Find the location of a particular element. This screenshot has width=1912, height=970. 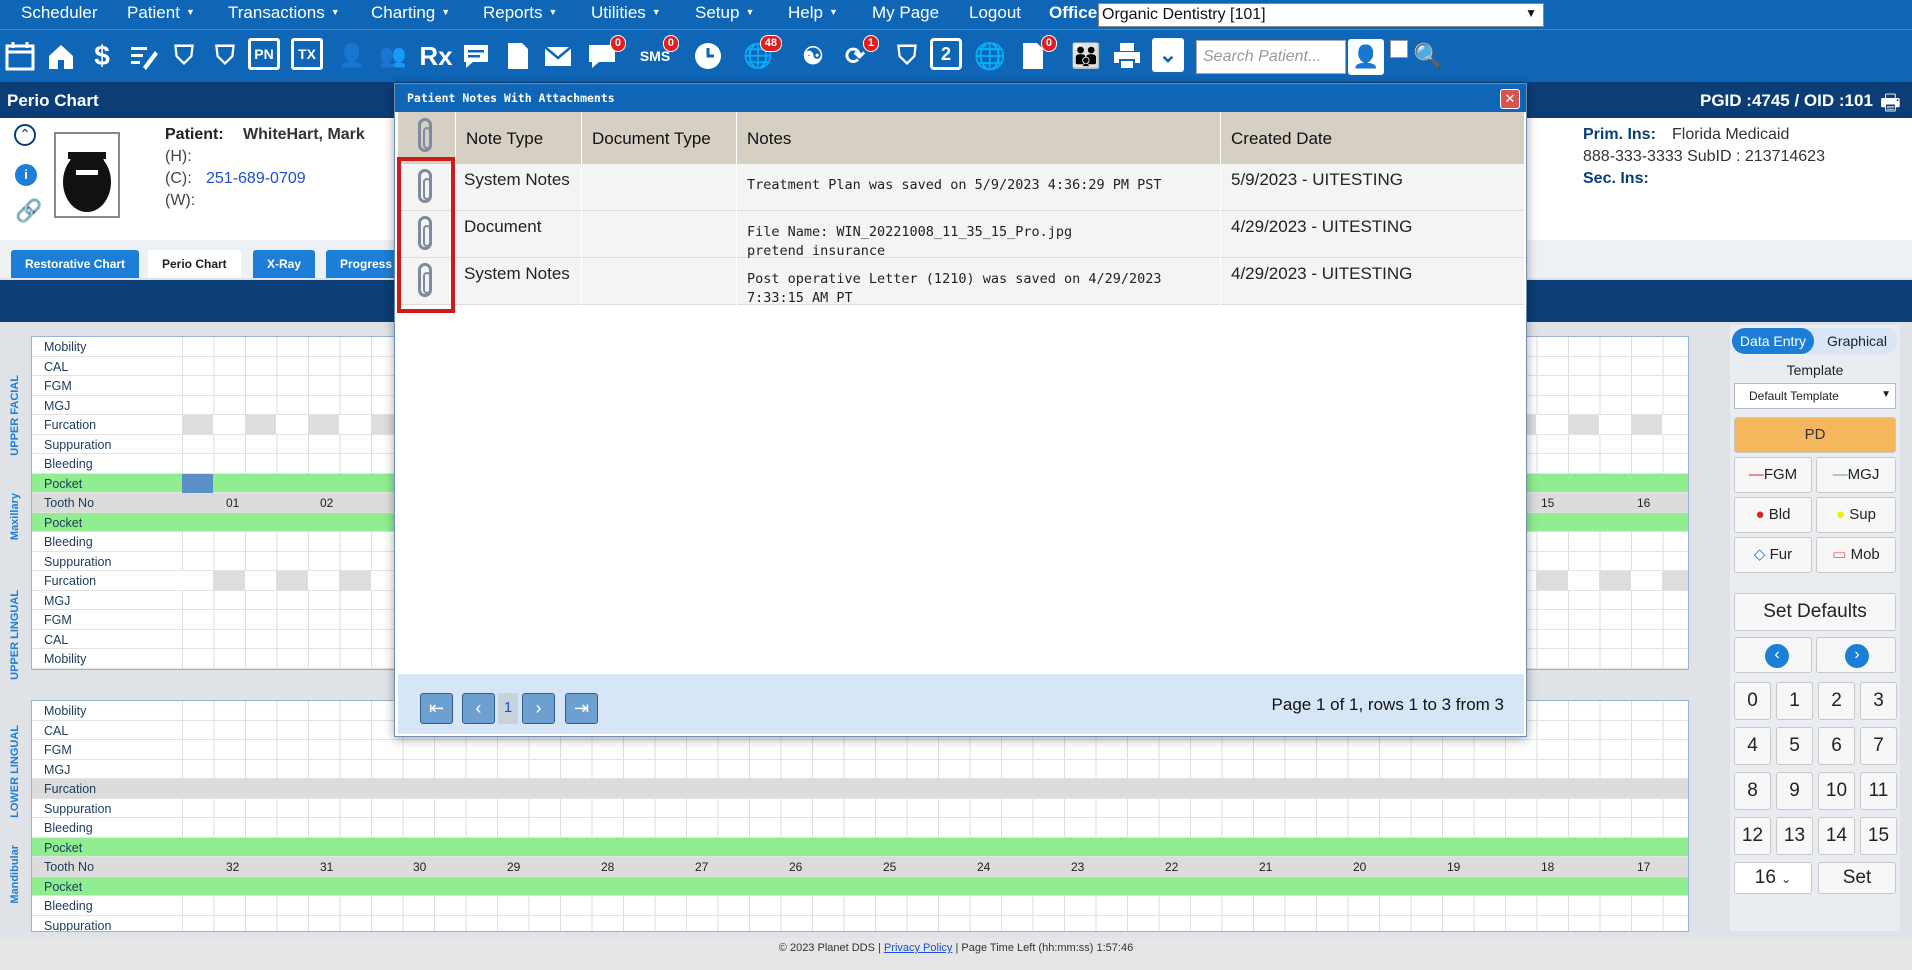

tx-icon: TX is located at coordinates (307, 54).